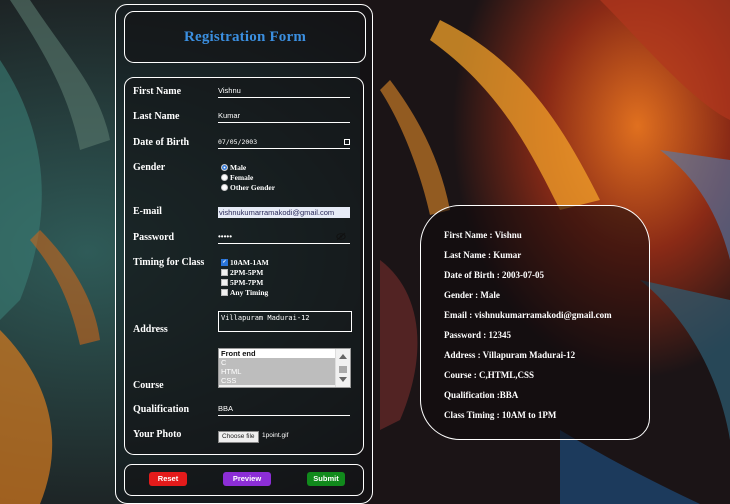 The height and width of the screenshot is (504, 730). What do you see at coordinates (535, 322) in the screenshot?
I see `preview-card` at bounding box center [535, 322].